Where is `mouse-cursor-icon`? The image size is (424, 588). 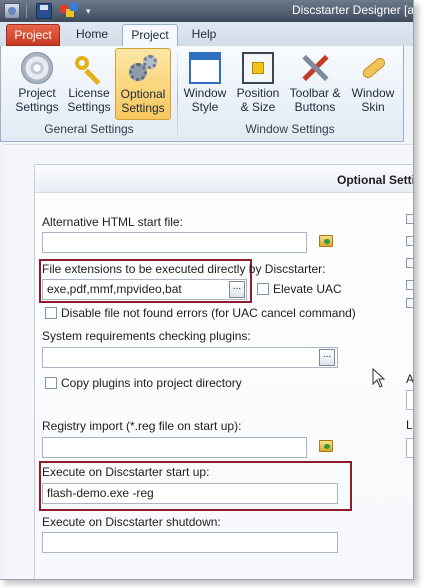
mouse-cursor-icon is located at coordinates (379, 378).